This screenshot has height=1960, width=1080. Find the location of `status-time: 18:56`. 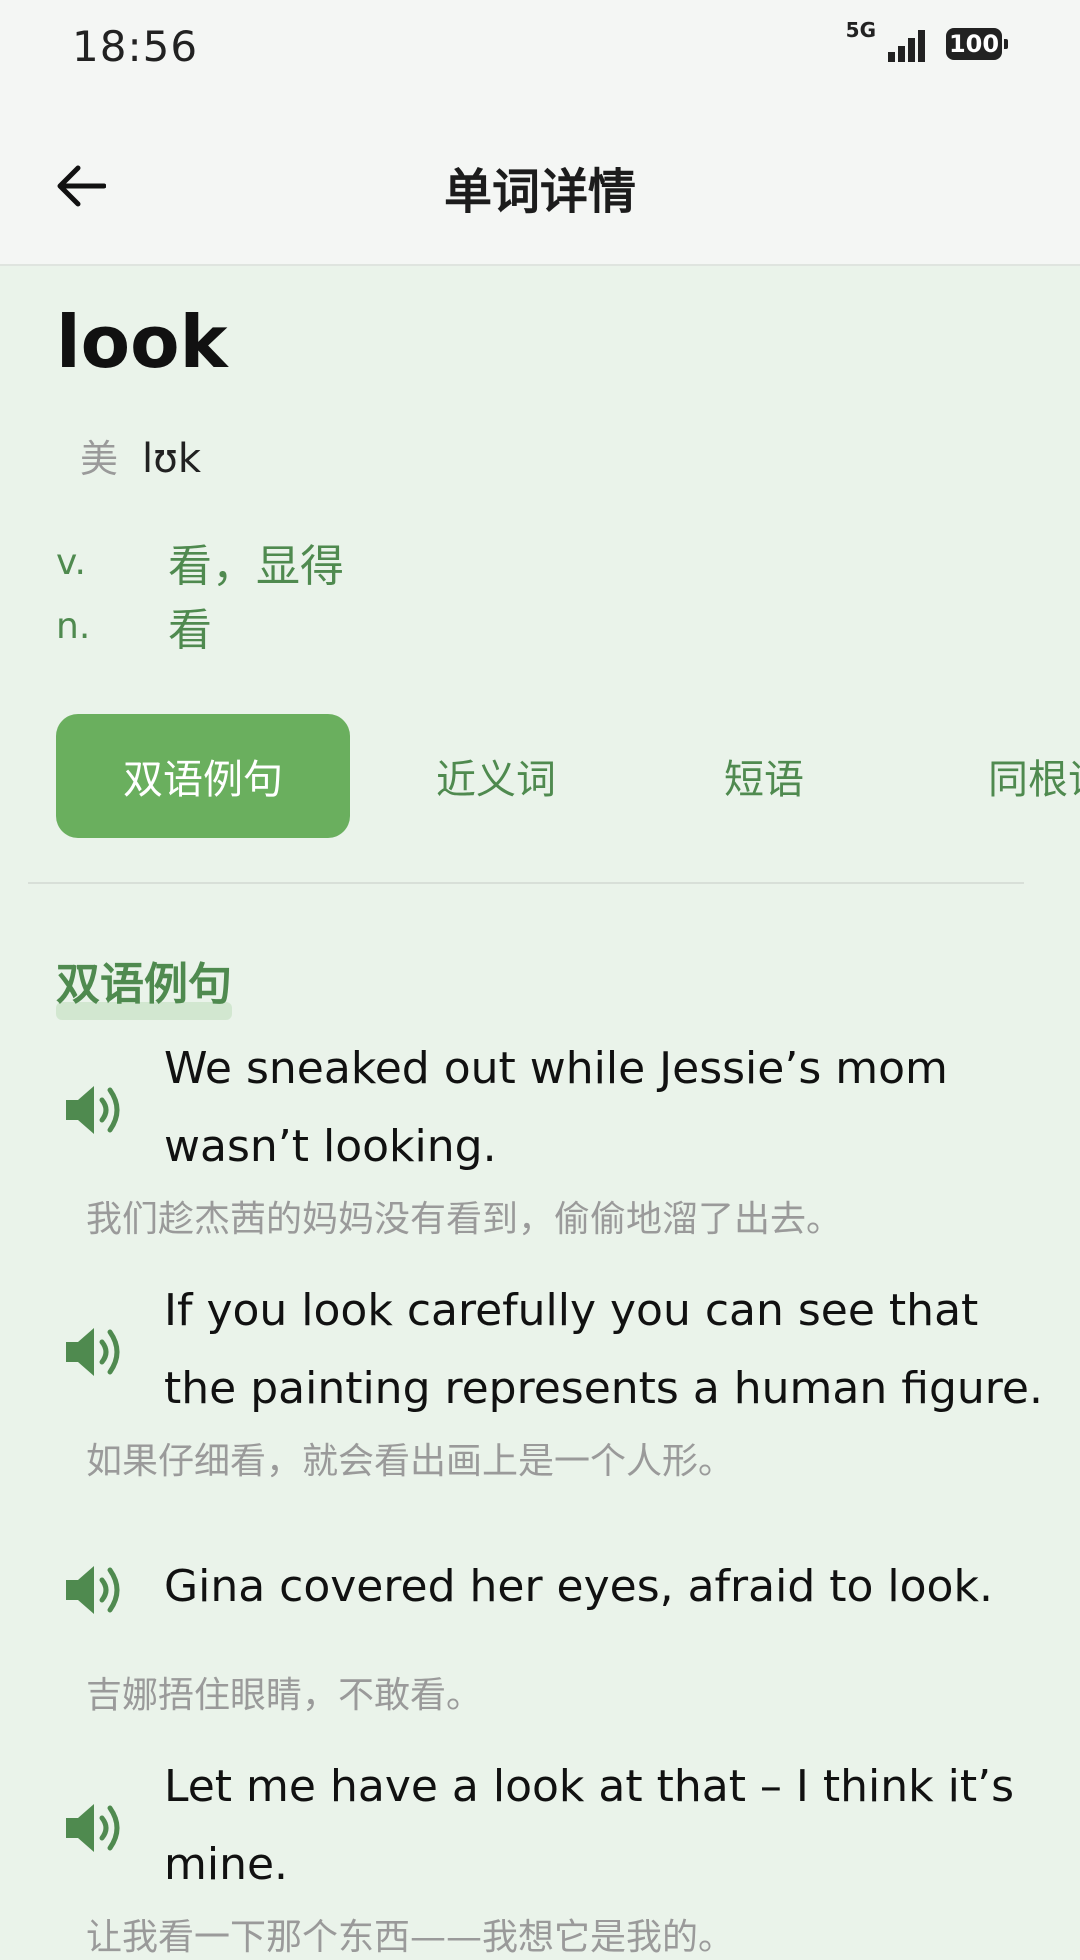

status-time: 18:56 is located at coordinates (135, 46).